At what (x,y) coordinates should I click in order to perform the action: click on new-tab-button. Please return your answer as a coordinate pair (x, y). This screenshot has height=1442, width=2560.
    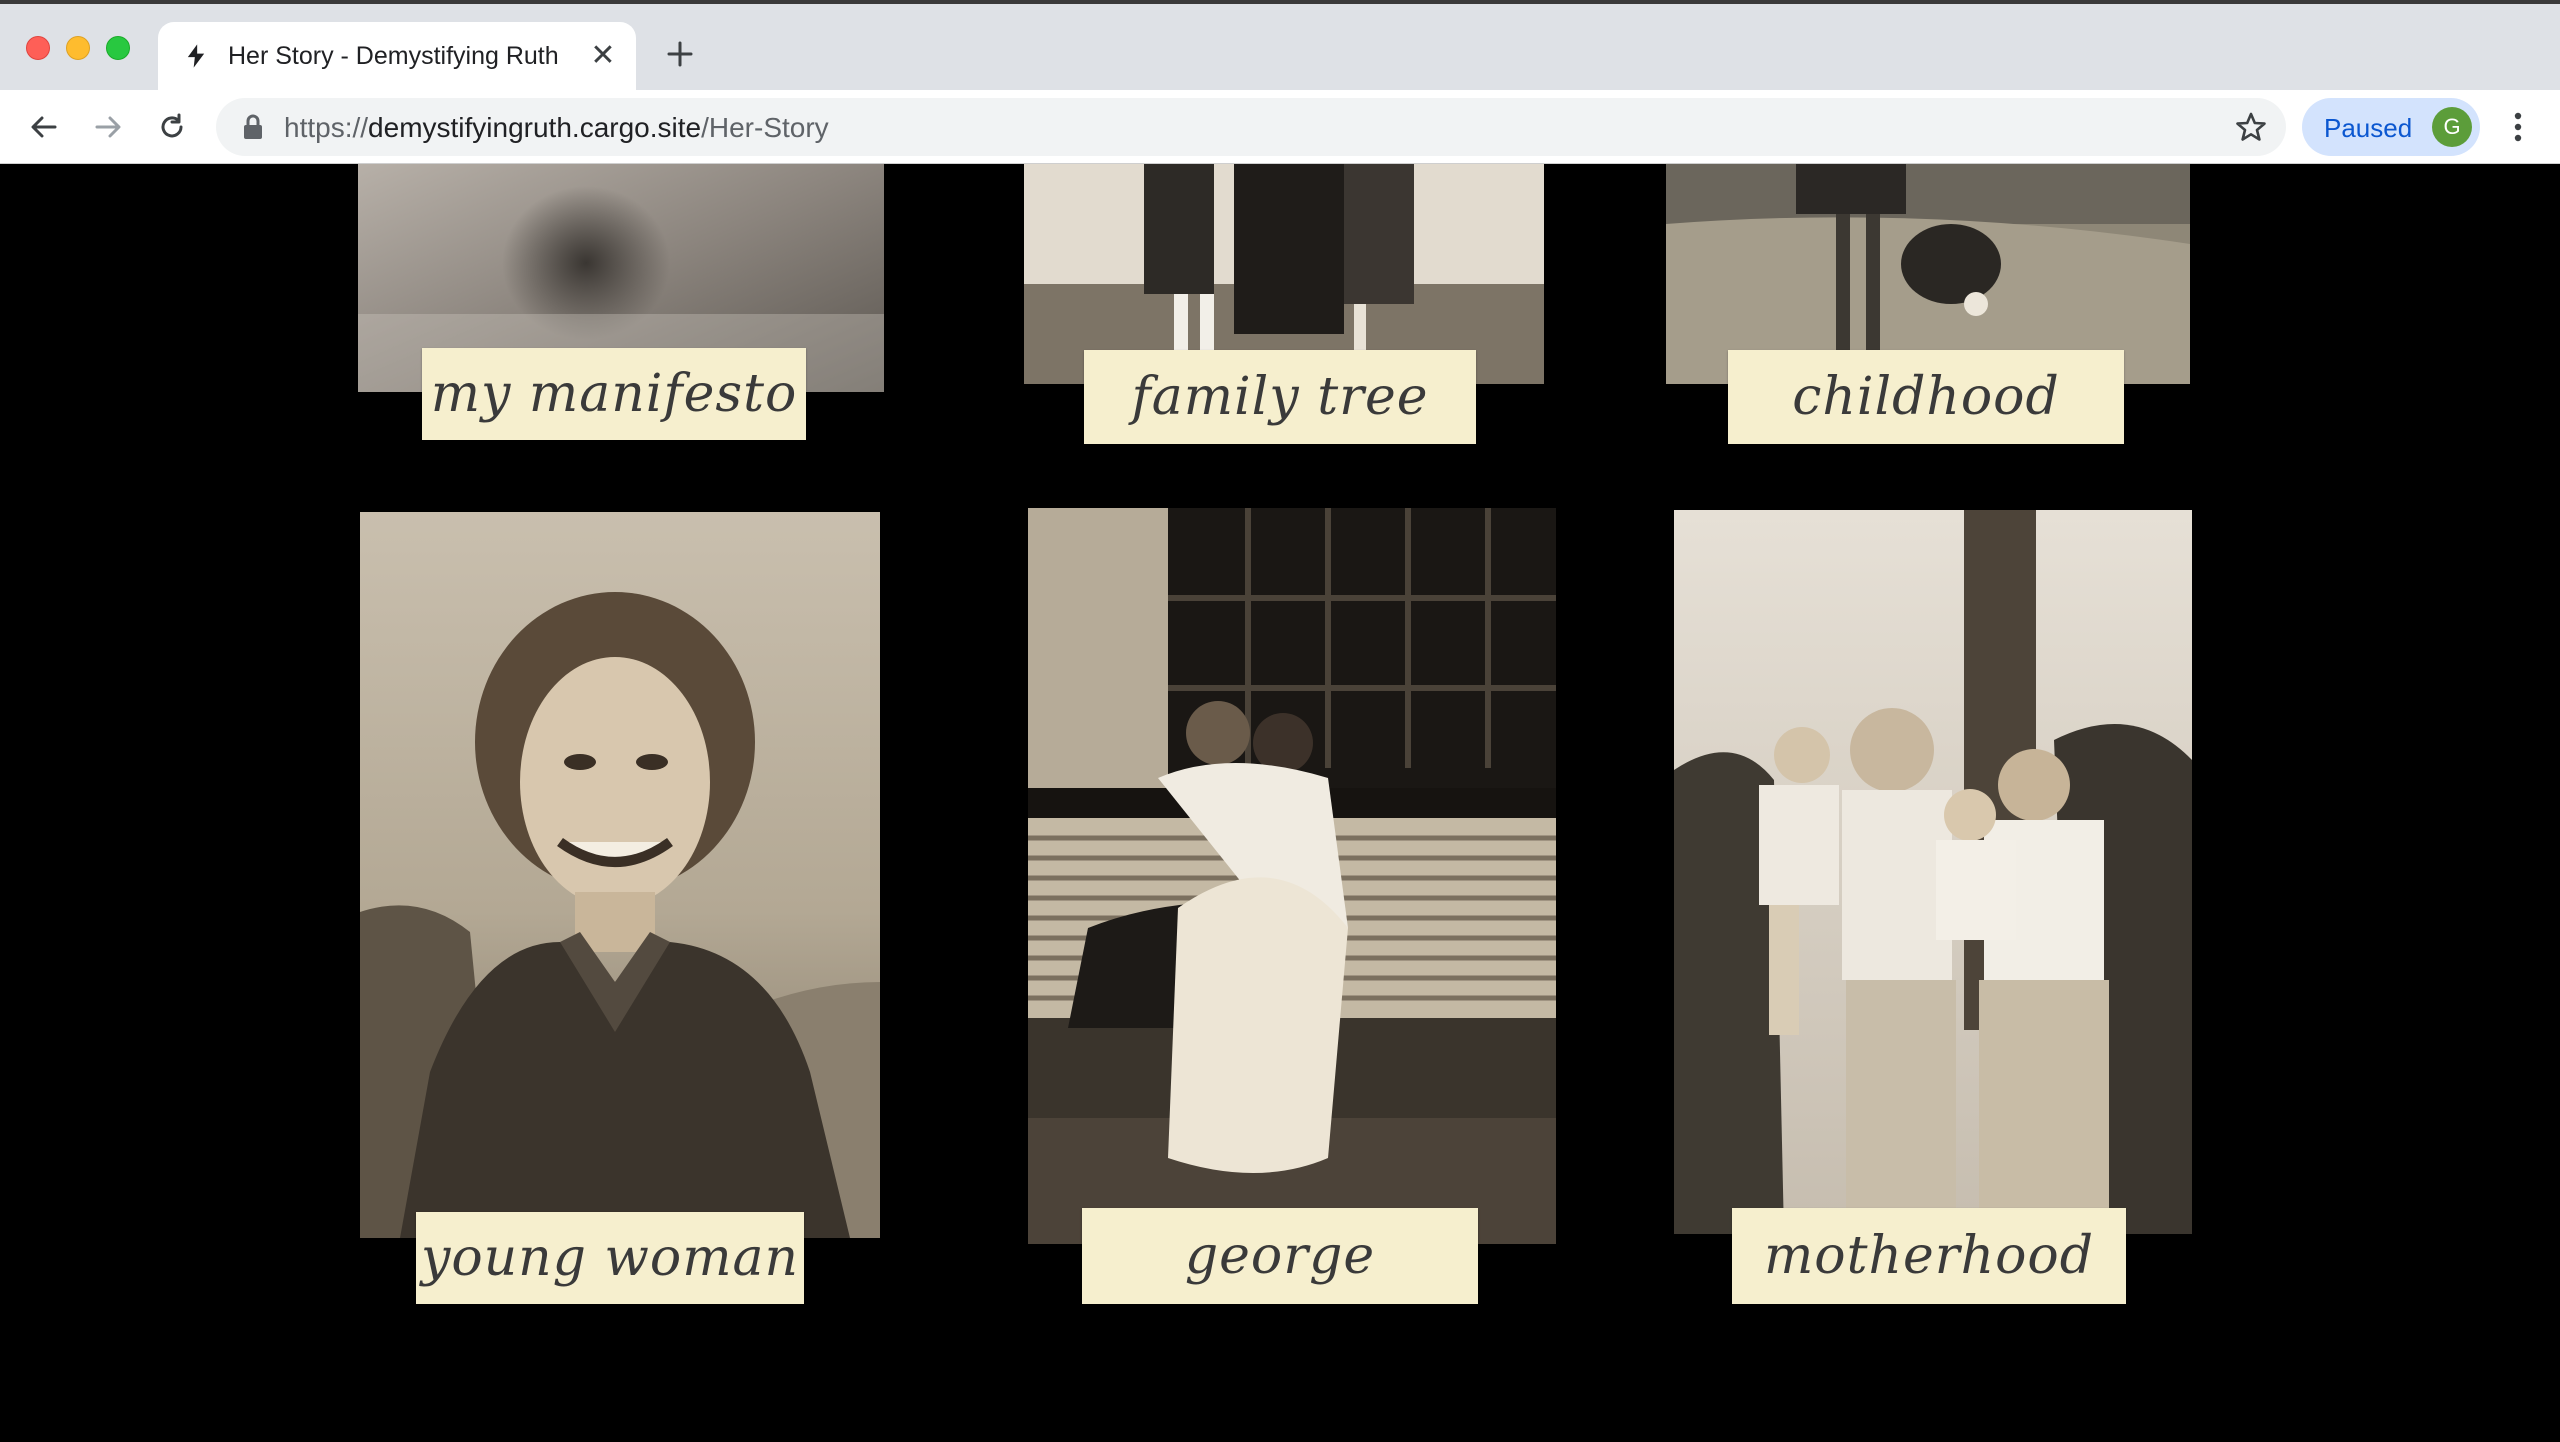
    Looking at the image, I should click on (680, 54).